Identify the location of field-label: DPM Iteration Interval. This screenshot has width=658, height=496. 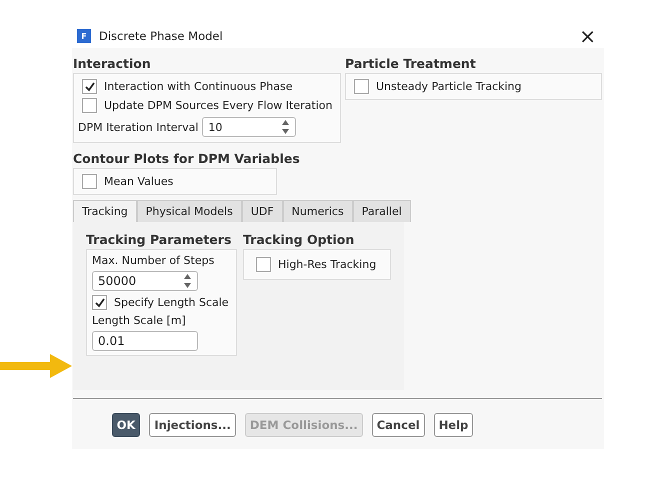
(138, 127).